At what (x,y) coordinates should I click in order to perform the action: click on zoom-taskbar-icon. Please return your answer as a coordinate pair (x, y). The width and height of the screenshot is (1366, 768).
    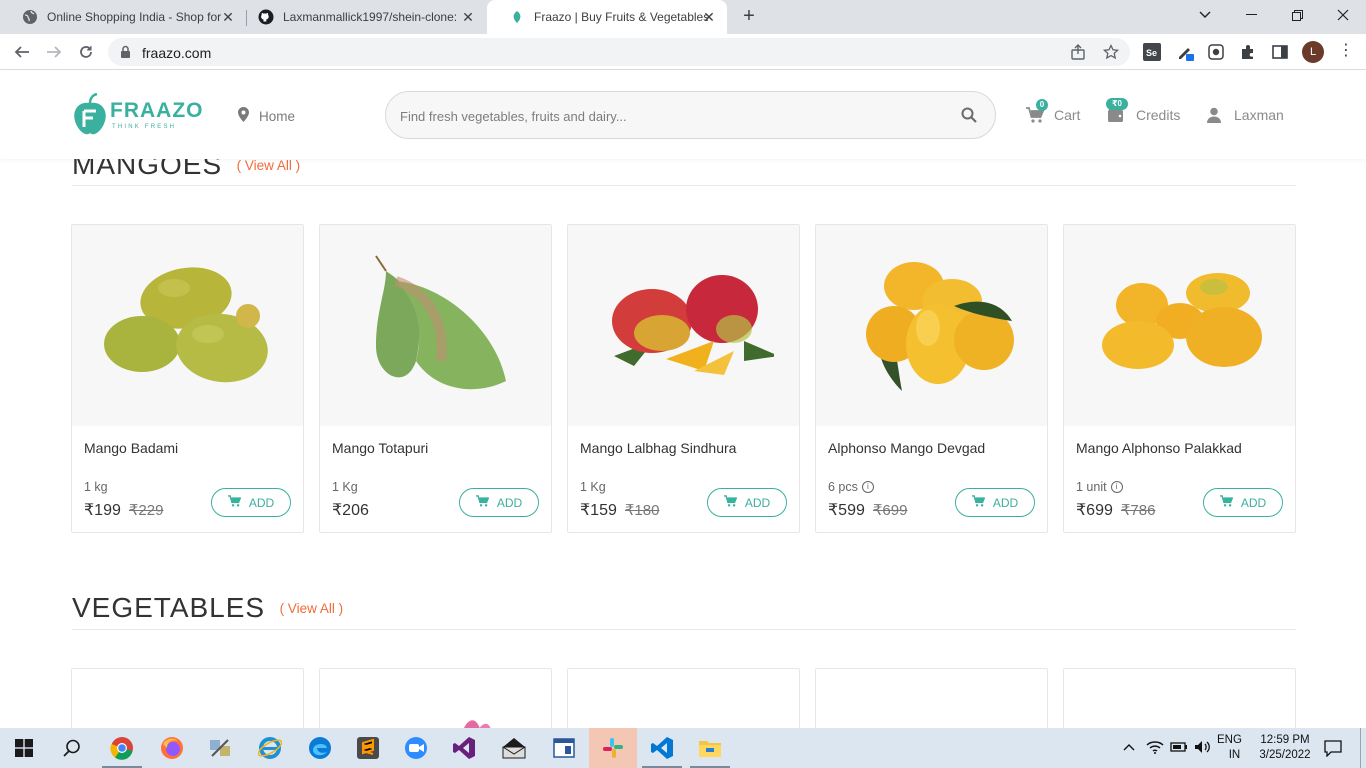
    Looking at the image, I should click on (416, 748).